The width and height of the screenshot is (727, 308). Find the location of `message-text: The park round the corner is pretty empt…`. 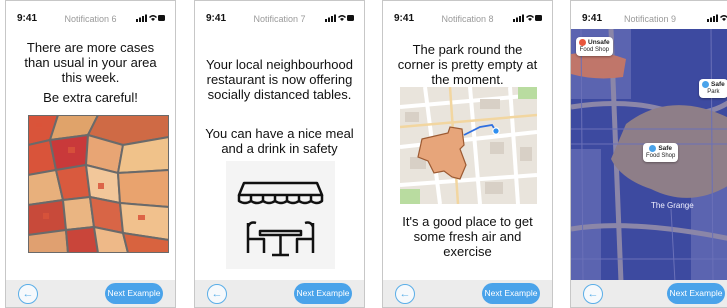

message-text: The park round the corner is pretty empt… is located at coordinates (467, 64).